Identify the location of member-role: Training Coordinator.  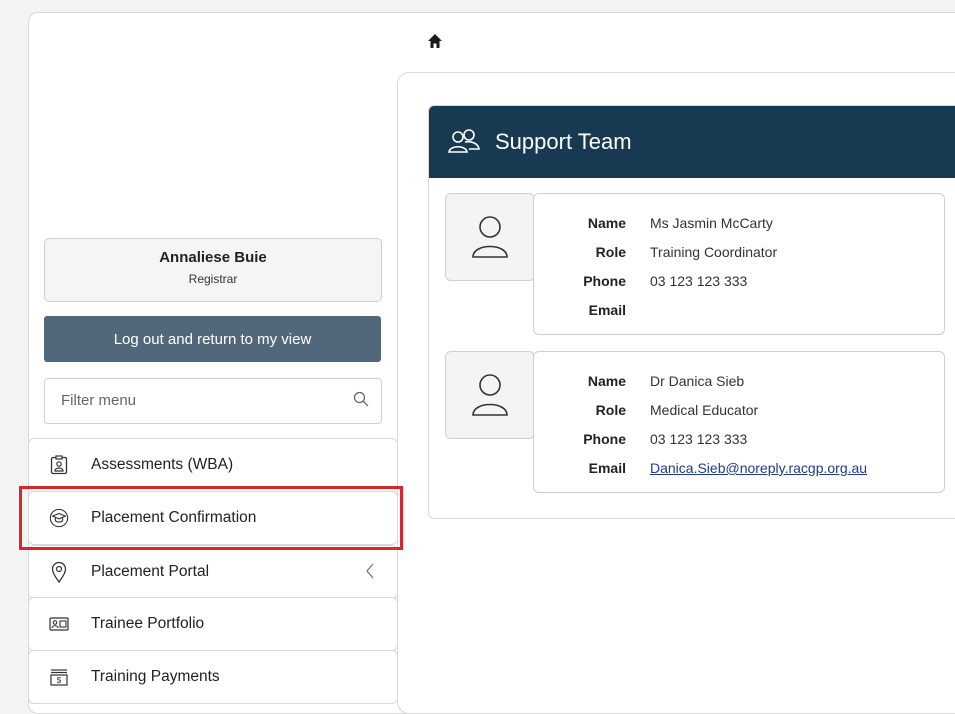
(714, 252).